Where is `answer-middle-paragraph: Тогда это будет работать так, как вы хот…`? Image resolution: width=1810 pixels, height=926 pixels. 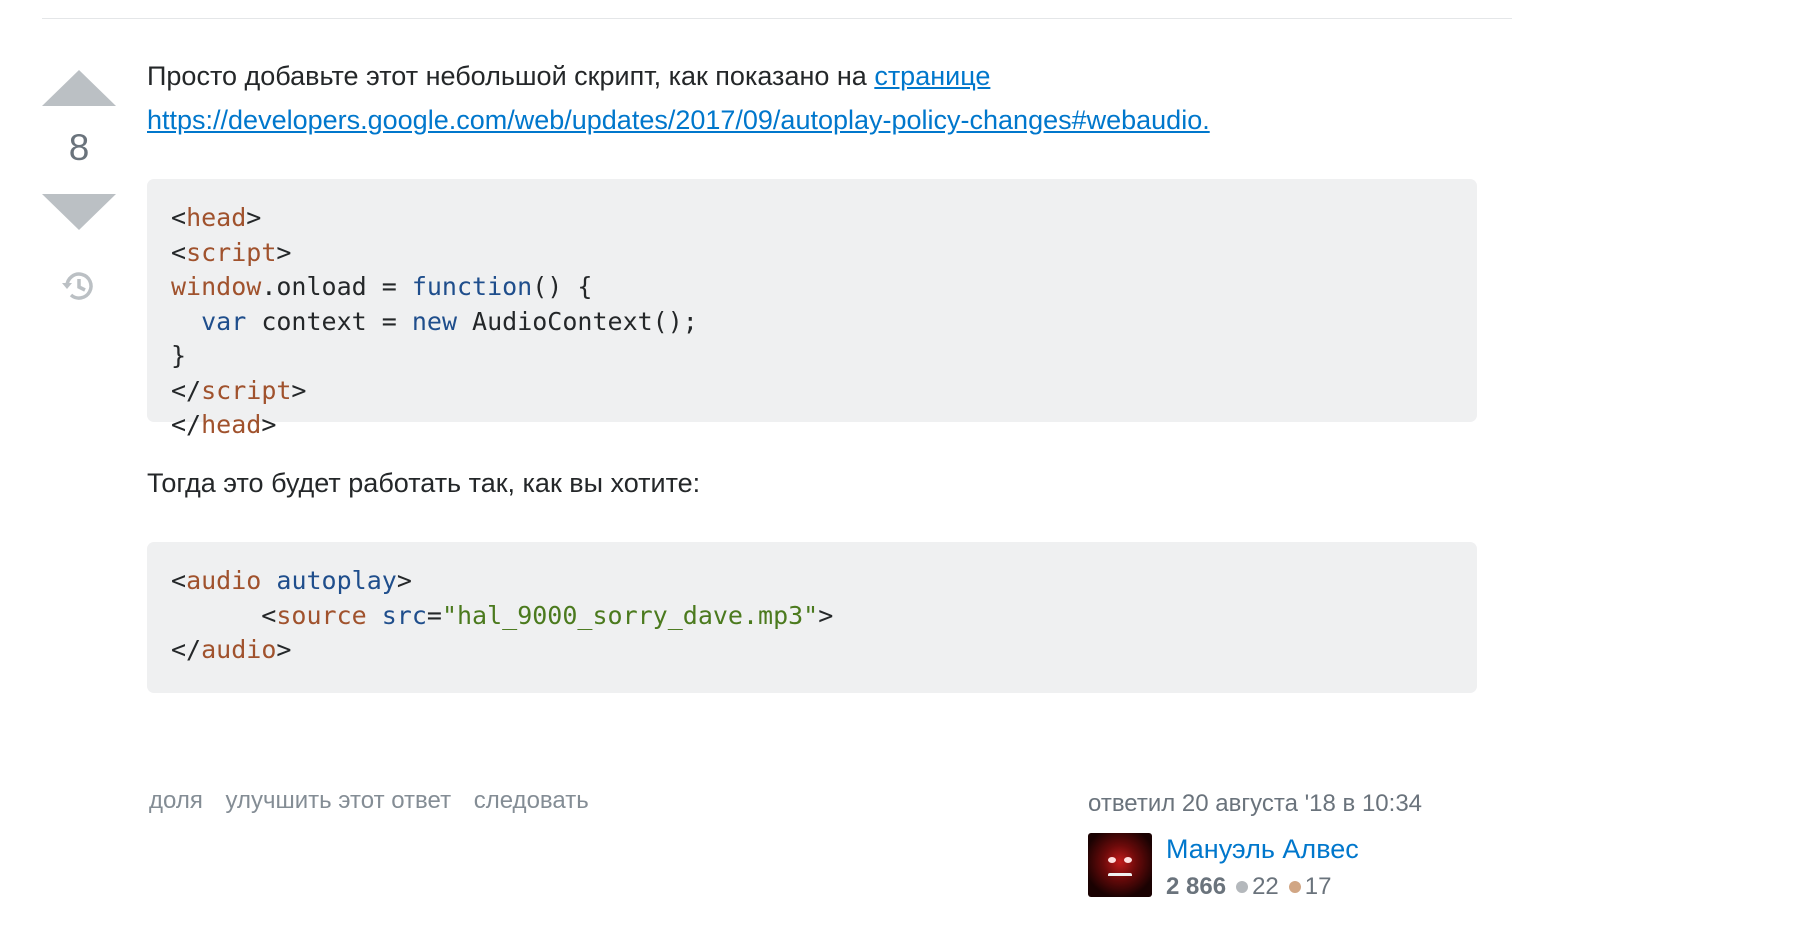 answer-middle-paragraph: Тогда это будет работать так, как вы хот… is located at coordinates (424, 483).